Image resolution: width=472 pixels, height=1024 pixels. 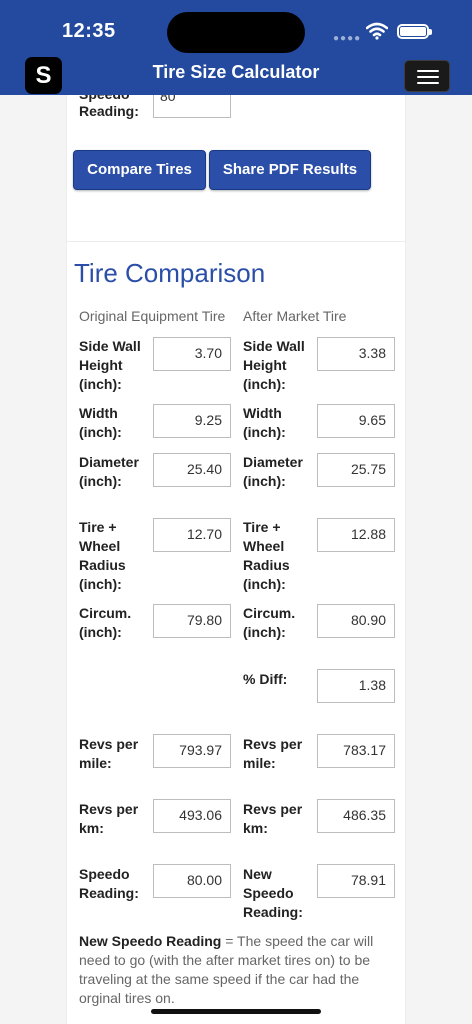 I want to click on dynamic-island, so click(x=236, y=32).